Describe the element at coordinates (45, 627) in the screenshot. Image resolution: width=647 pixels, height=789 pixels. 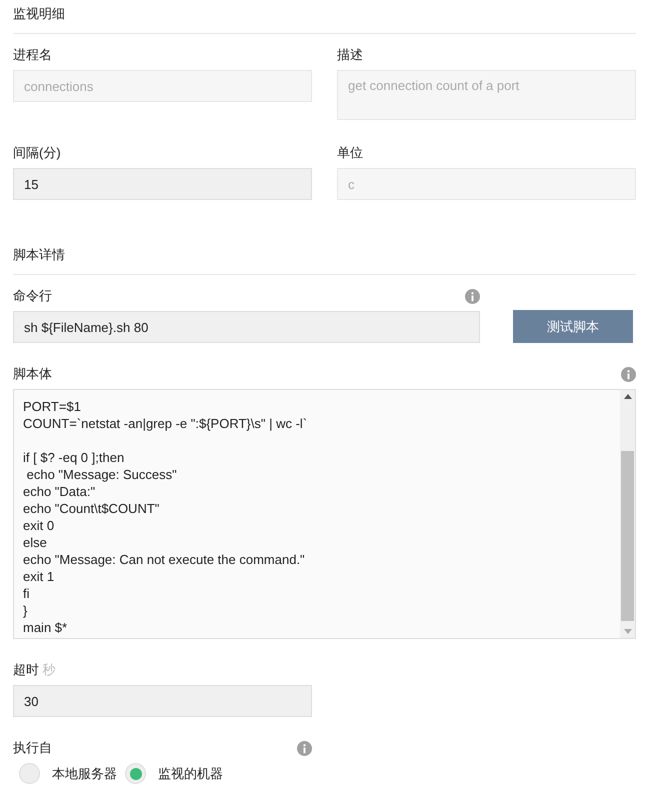
I see `code-line: main $*` at that location.